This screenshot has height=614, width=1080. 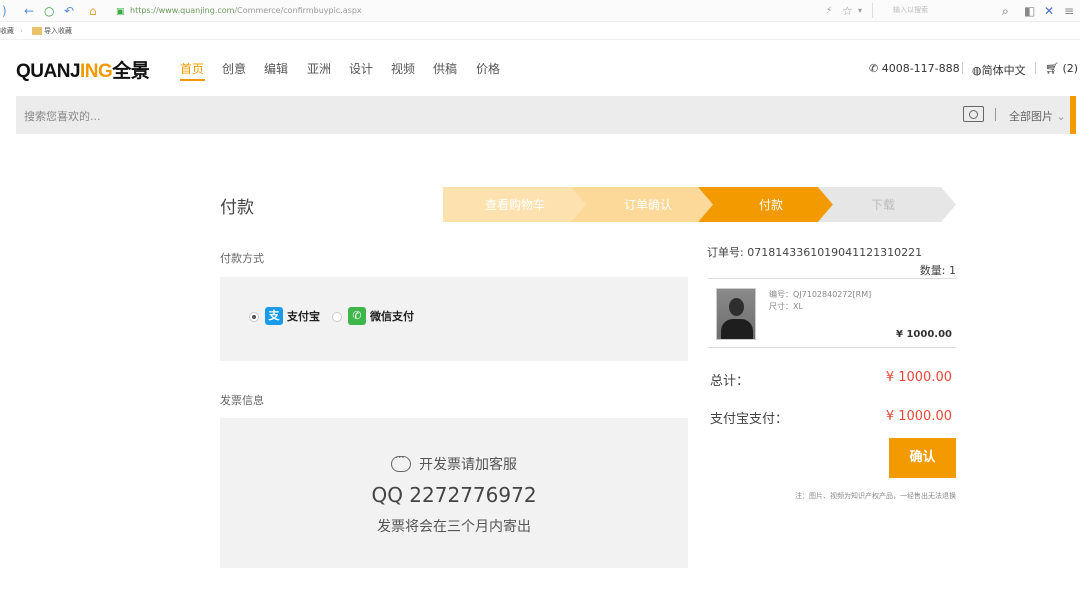 I want to click on home-icon: ⌂, so click(x=93, y=11).